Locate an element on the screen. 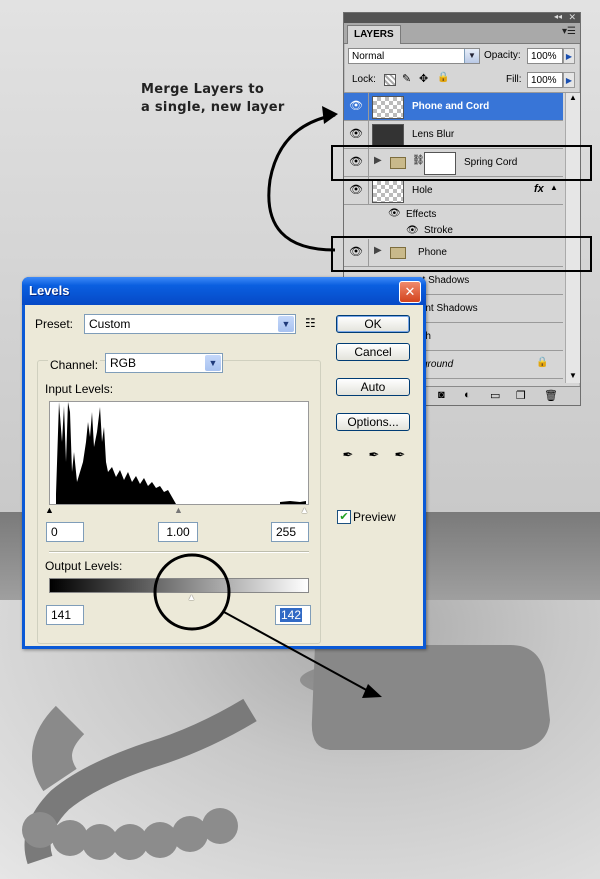 The height and width of the screenshot is (879, 600). ok-button: OK is located at coordinates (373, 324).